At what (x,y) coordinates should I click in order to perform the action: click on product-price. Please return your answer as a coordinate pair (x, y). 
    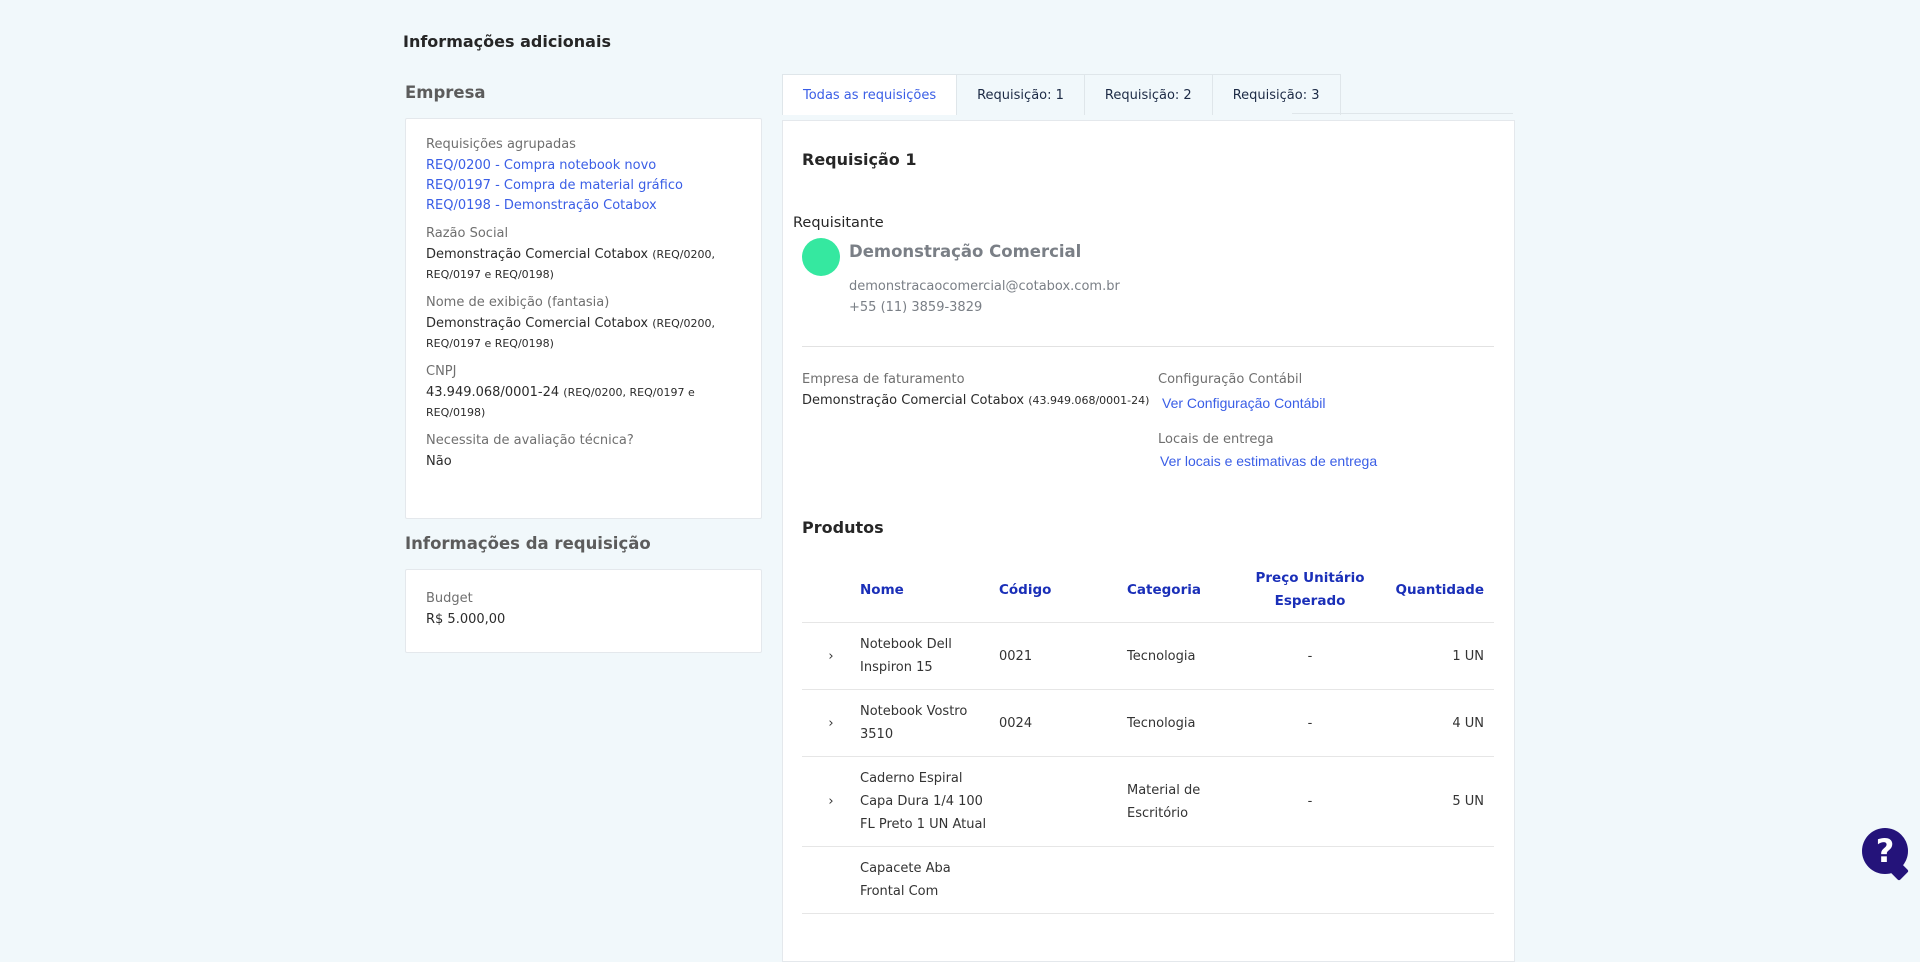
    Looking at the image, I should click on (1310, 880).